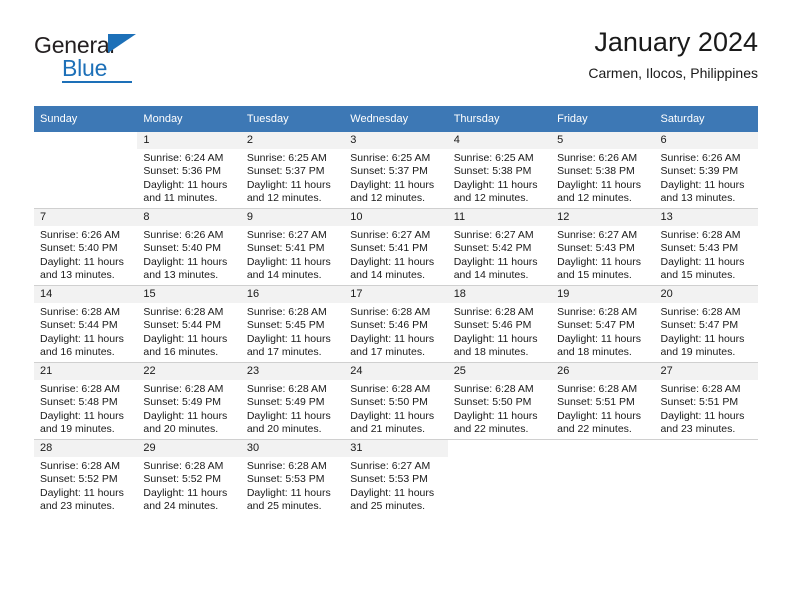  I want to click on general-blue-logo: General Blue, so click(99, 59).